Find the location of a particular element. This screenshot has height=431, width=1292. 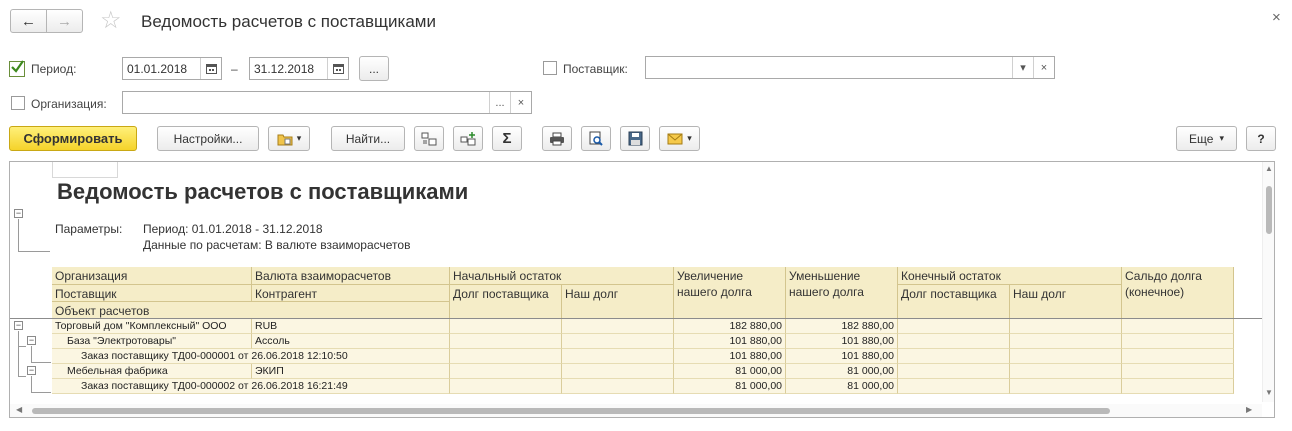

col-header-decrease: Уменьшение нашего долга is located at coordinates (842, 293).